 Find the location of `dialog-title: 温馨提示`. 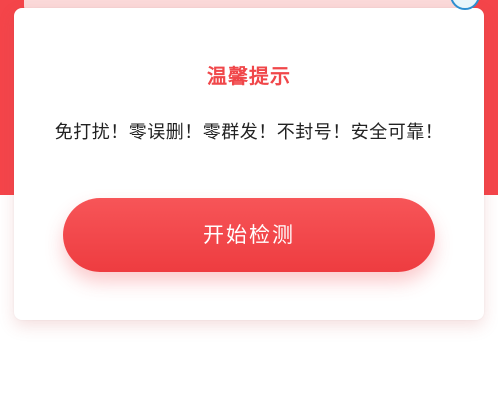

dialog-title: 温馨提示 is located at coordinates (249, 76).